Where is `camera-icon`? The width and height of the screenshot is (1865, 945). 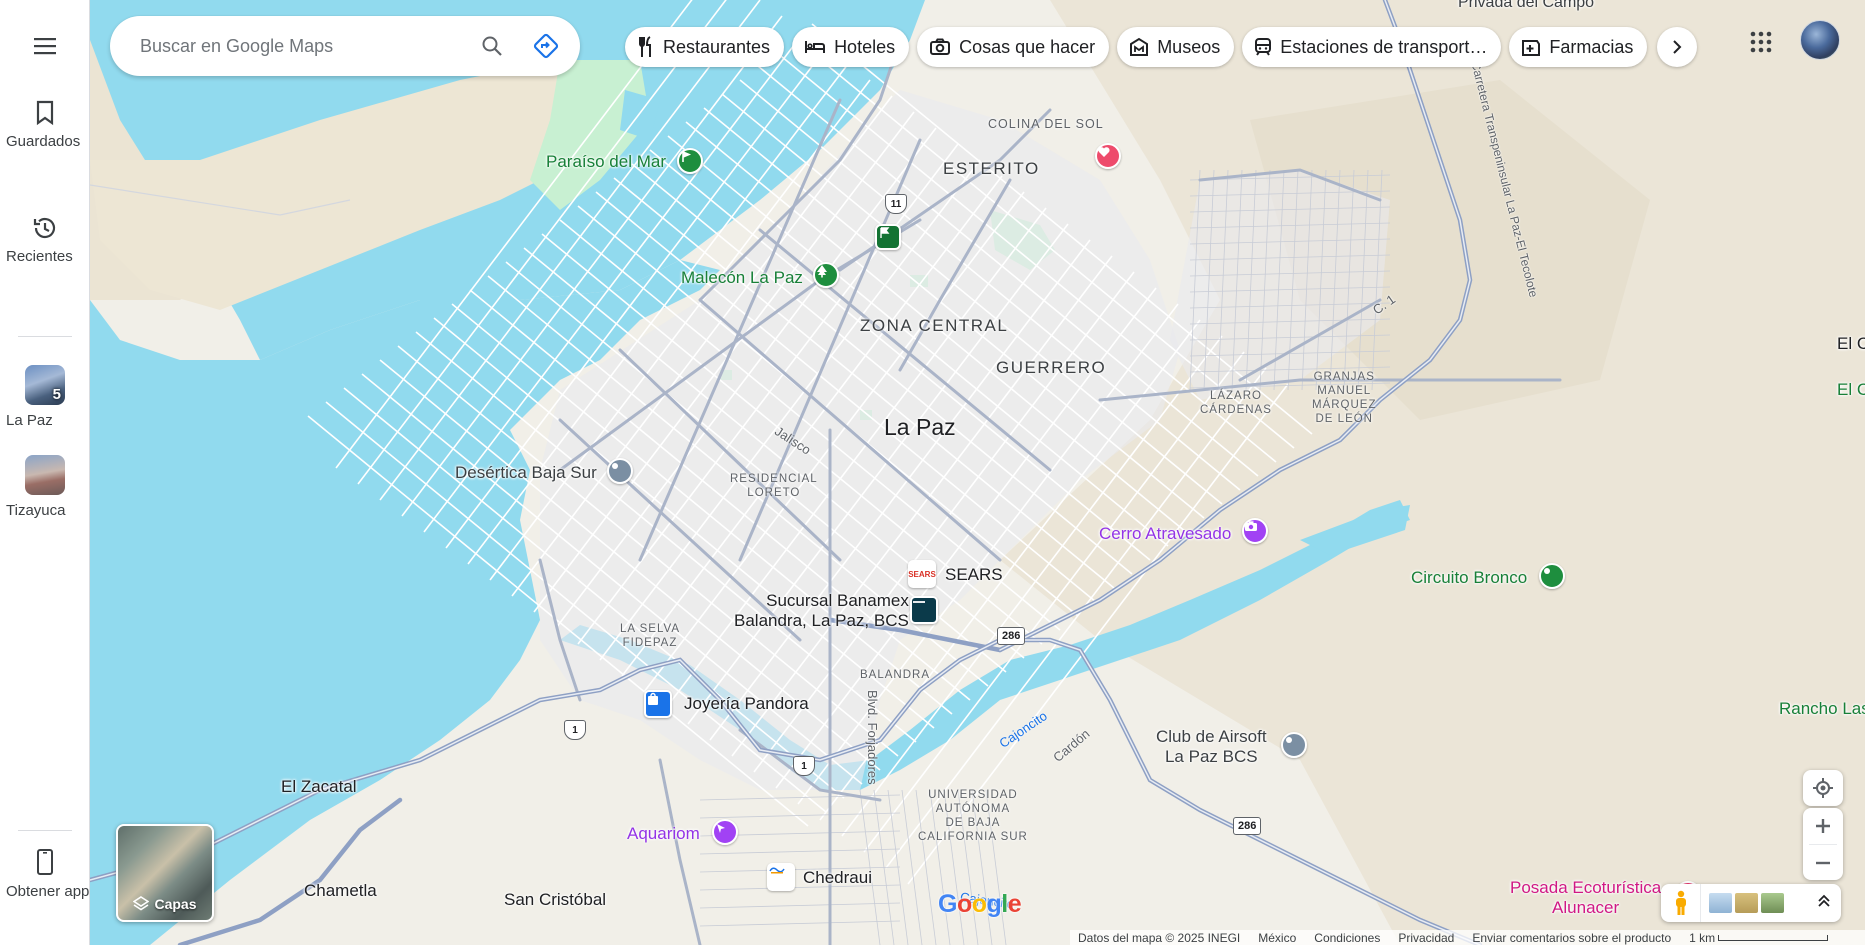
camera-icon is located at coordinates (940, 46).